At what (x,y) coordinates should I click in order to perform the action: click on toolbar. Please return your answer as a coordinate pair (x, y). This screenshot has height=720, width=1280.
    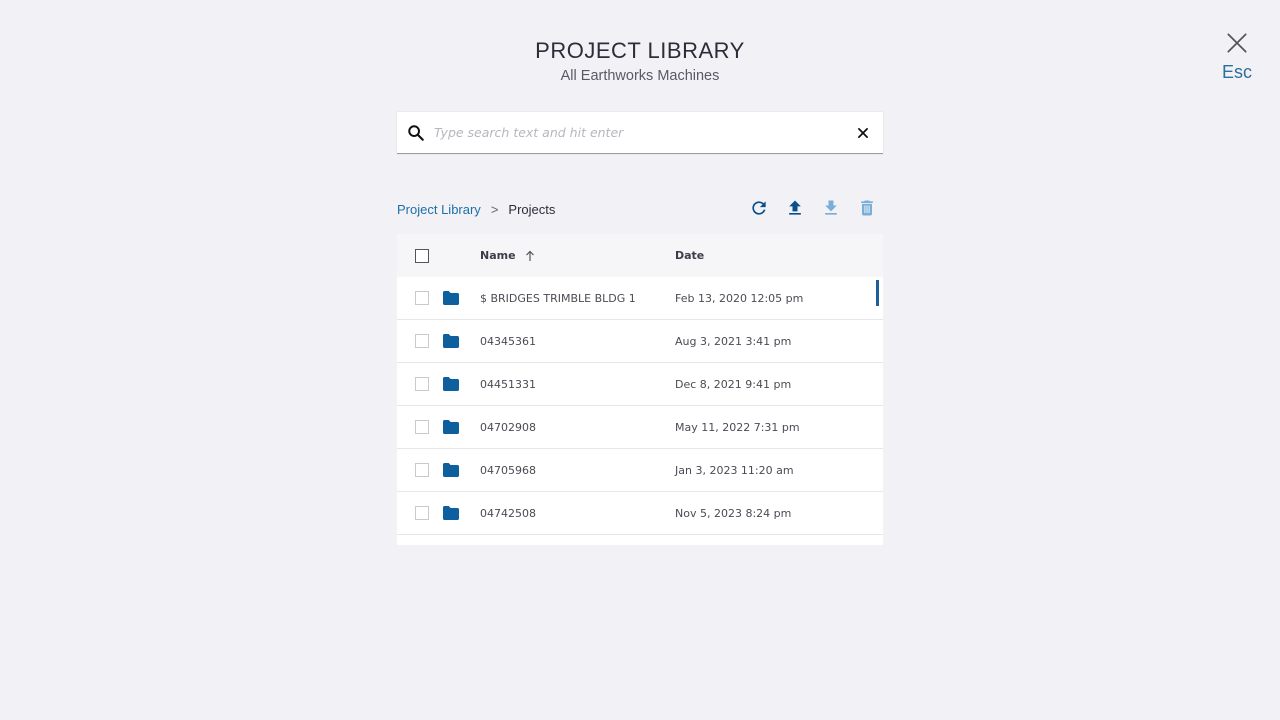
    Looking at the image, I should click on (813, 208).